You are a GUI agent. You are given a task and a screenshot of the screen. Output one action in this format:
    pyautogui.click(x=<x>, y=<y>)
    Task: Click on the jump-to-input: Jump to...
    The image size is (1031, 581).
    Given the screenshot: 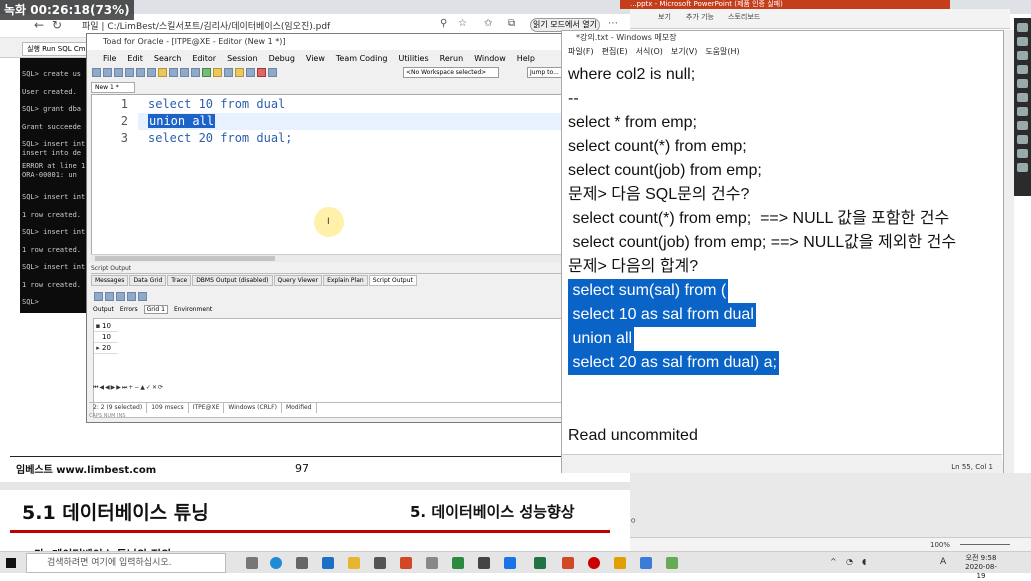 What is the action you would take?
    pyautogui.click(x=545, y=72)
    